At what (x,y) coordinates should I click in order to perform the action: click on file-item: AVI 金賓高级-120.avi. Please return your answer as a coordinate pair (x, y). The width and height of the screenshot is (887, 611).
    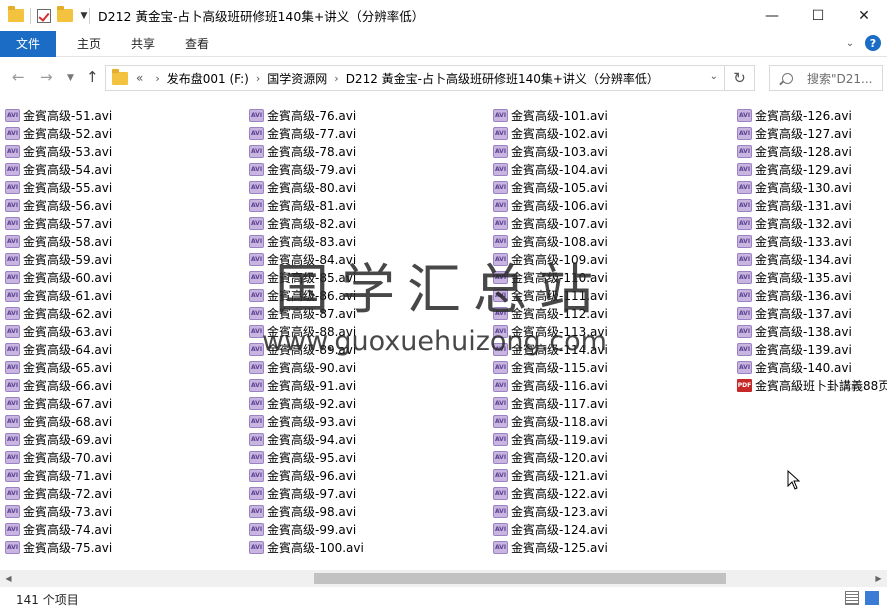
    Looking at the image, I should click on (550, 457).